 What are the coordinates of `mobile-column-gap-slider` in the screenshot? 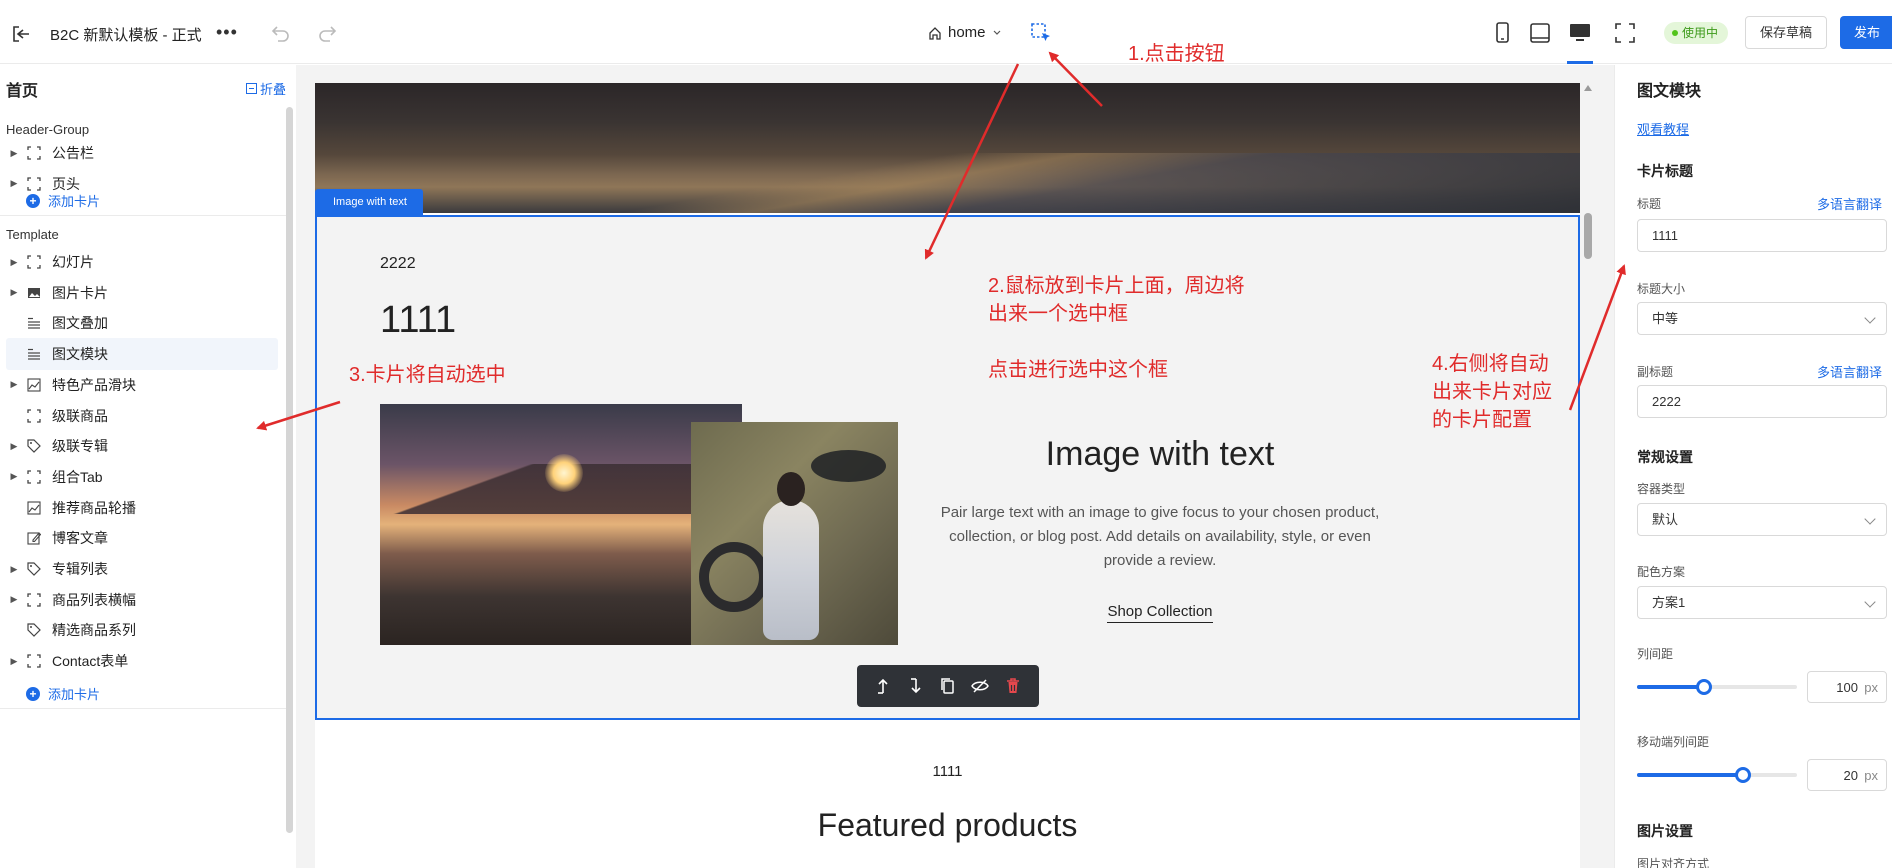 It's located at (1717, 775).